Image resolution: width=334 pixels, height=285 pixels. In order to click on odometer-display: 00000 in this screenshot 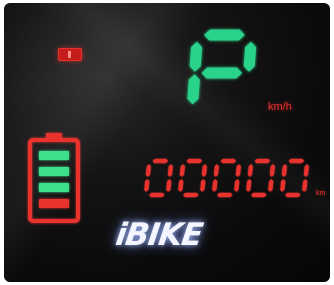, I will do `click(222, 176)`.